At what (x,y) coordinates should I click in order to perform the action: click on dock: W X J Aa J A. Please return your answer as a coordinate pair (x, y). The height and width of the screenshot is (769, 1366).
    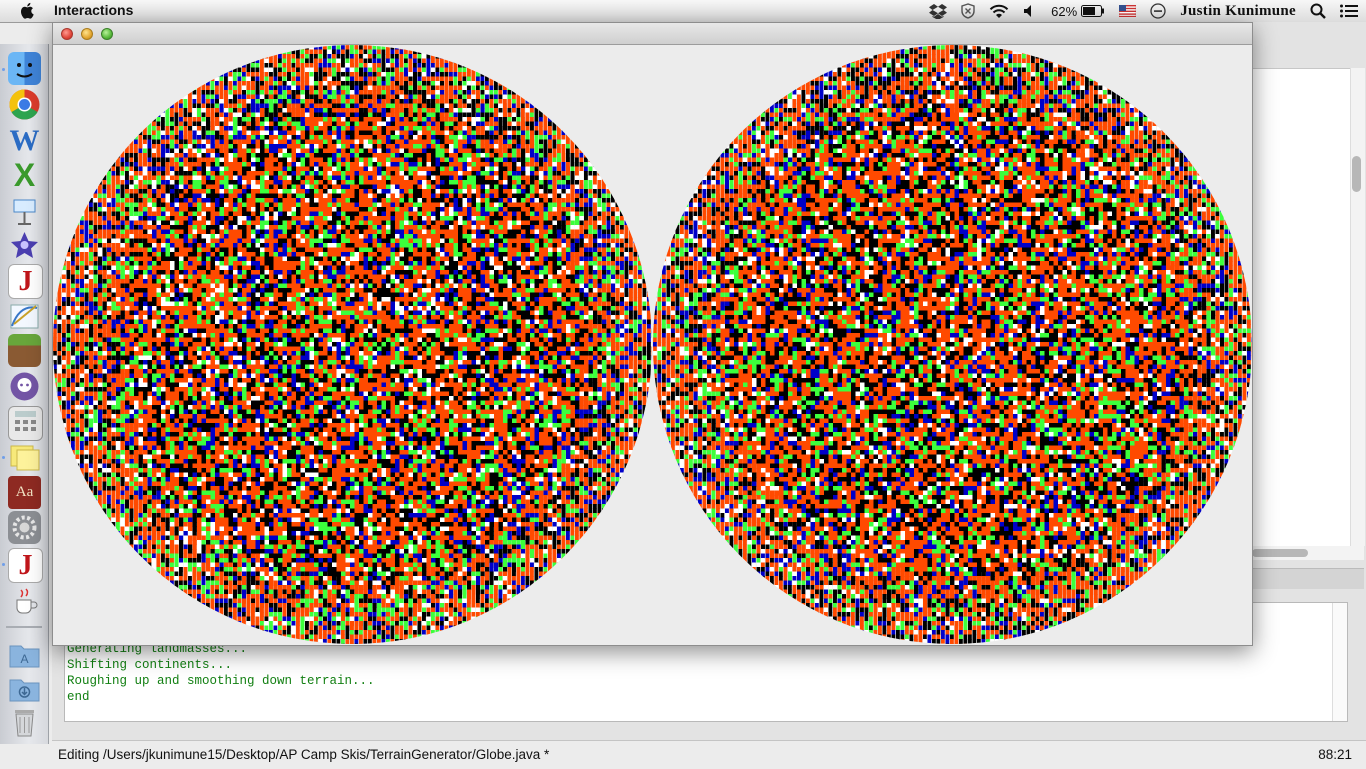
    Looking at the image, I should click on (24, 394).